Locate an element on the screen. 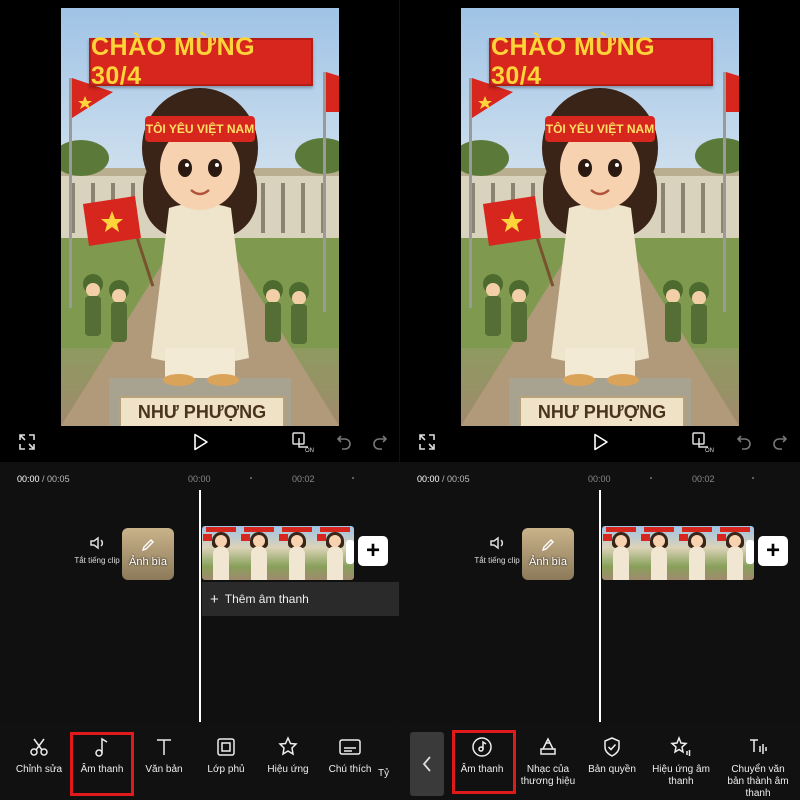  tool-label: Chuyển văn bản thành âm thanh is located at coordinates (758, 781).